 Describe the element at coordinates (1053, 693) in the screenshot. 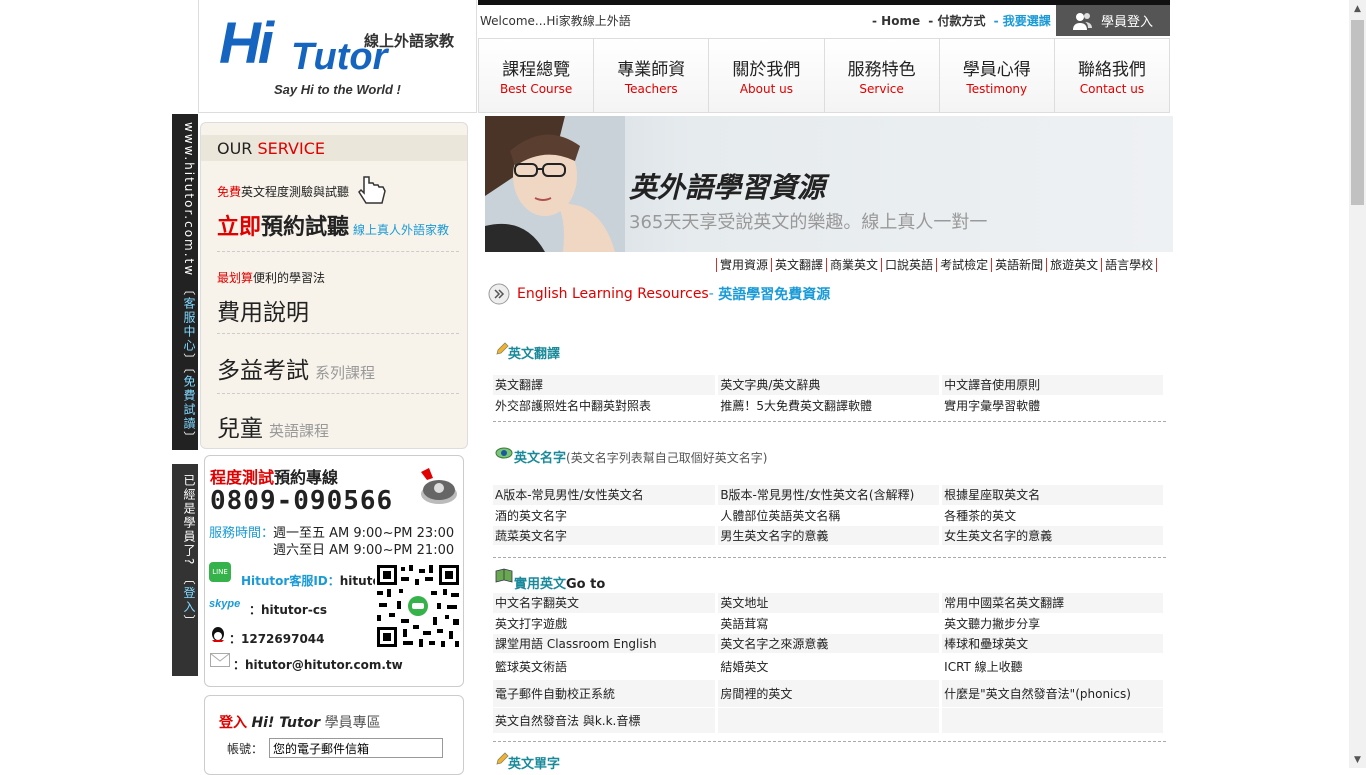

I see `resource-link: 什麼是"英文自然發音法"(phonics)` at that location.